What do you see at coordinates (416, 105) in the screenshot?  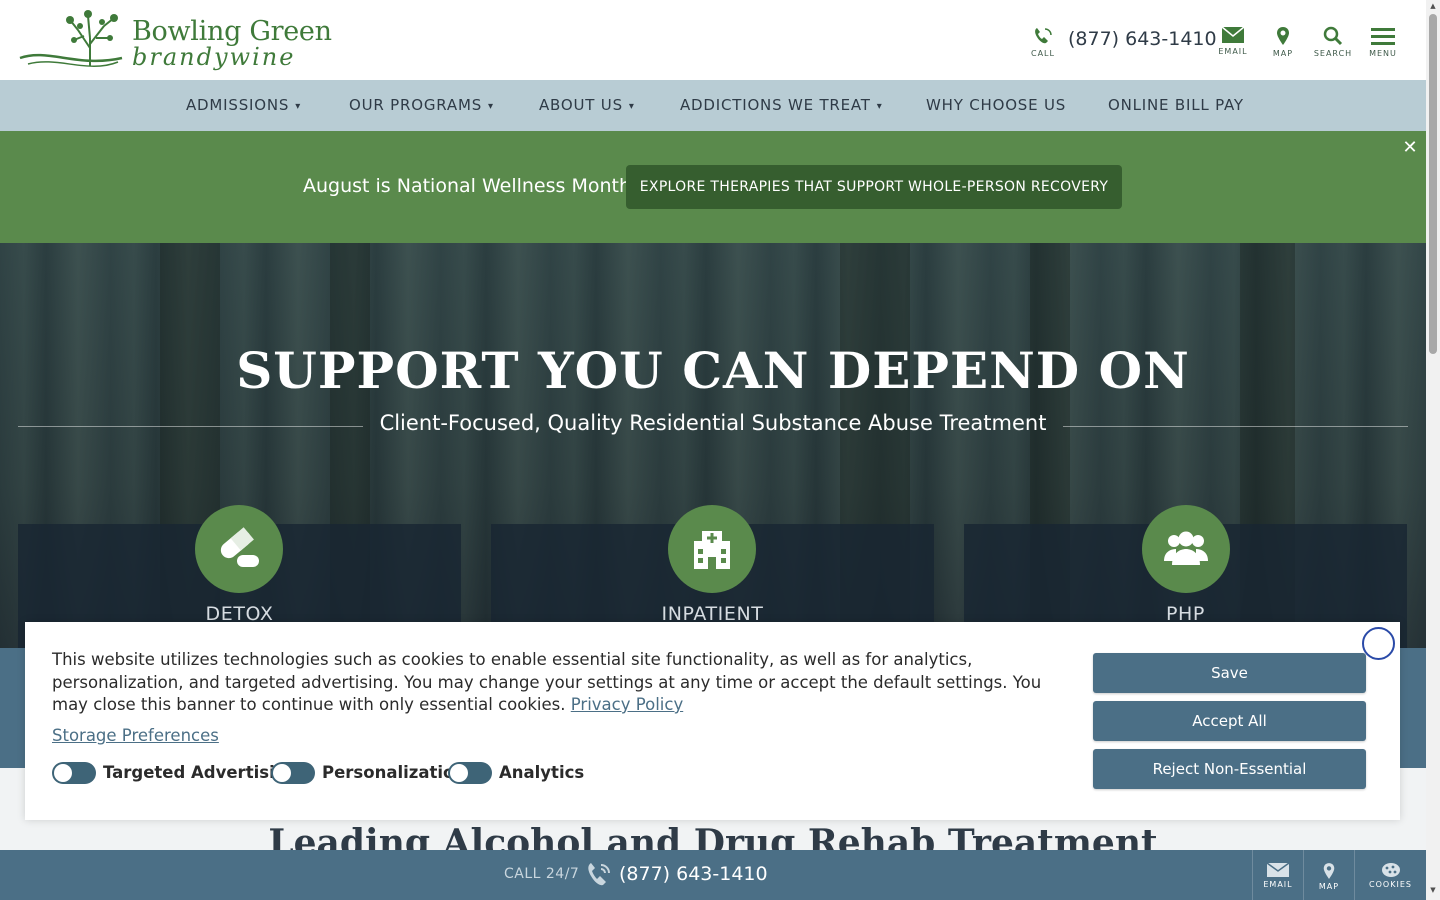 I see `nav-label: OUR PROGRAMS` at bounding box center [416, 105].